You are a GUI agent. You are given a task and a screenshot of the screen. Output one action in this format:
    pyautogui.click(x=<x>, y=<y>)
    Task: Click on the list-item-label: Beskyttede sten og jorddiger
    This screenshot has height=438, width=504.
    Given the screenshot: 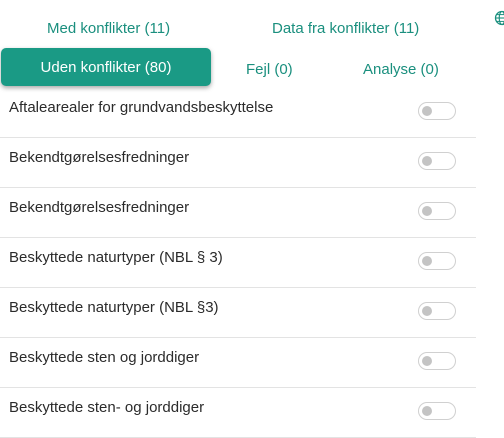 What is the action you would take?
    pyautogui.click(x=104, y=357)
    